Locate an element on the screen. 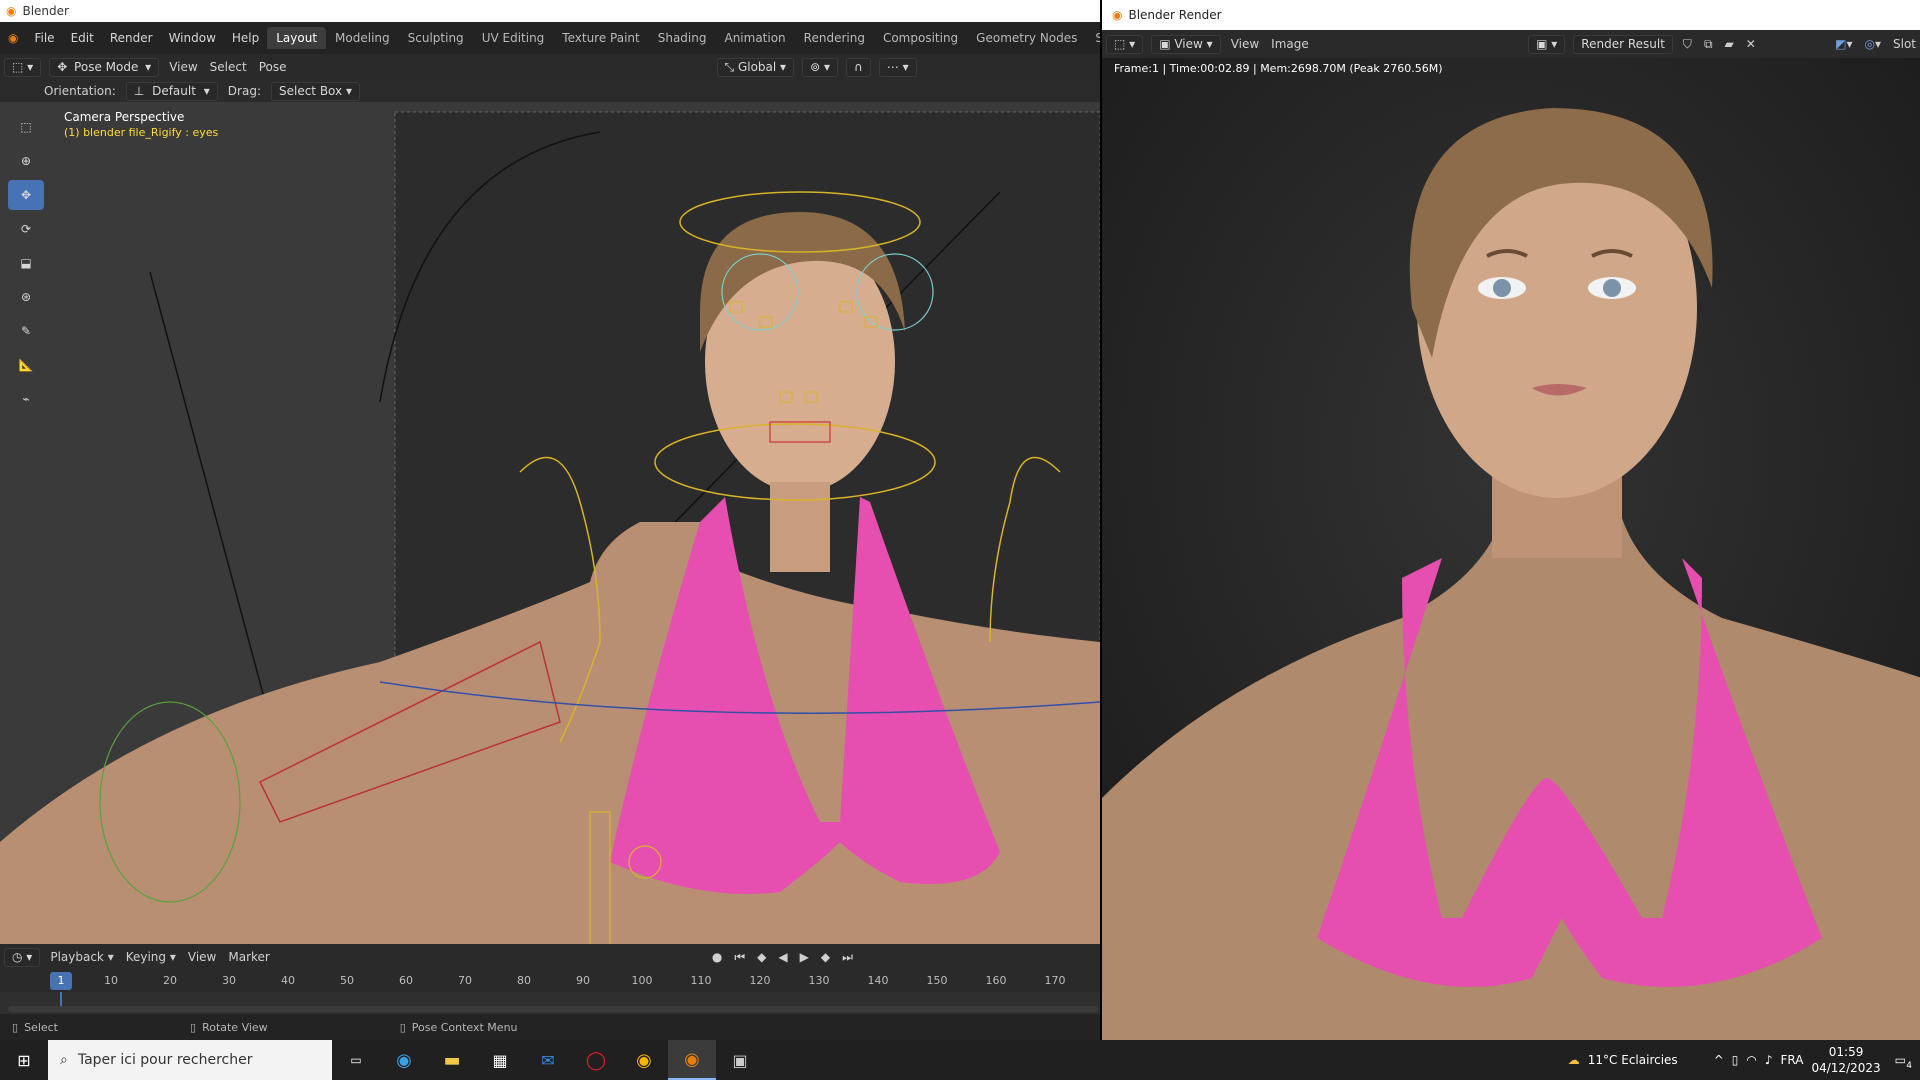 The width and height of the screenshot is (1920, 1080). rotate-tool: ⟳ is located at coordinates (26, 229).